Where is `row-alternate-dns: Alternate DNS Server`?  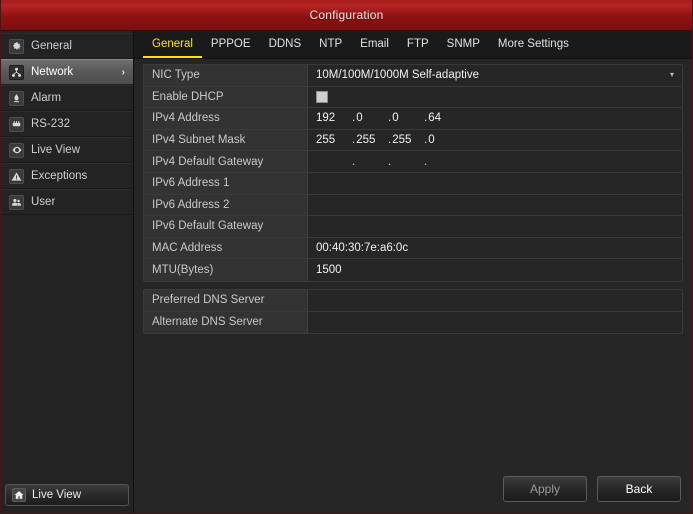
row-alternate-dns: Alternate DNS Server is located at coordinates (413, 322).